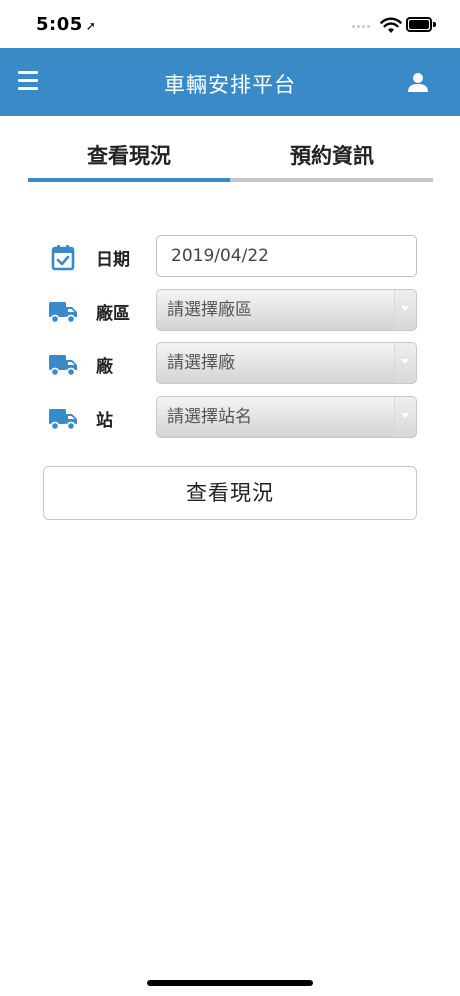 The width and height of the screenshot is (460, 996). I want to click on area-row: 廠區 請選擇廠區, so click(232, 311).